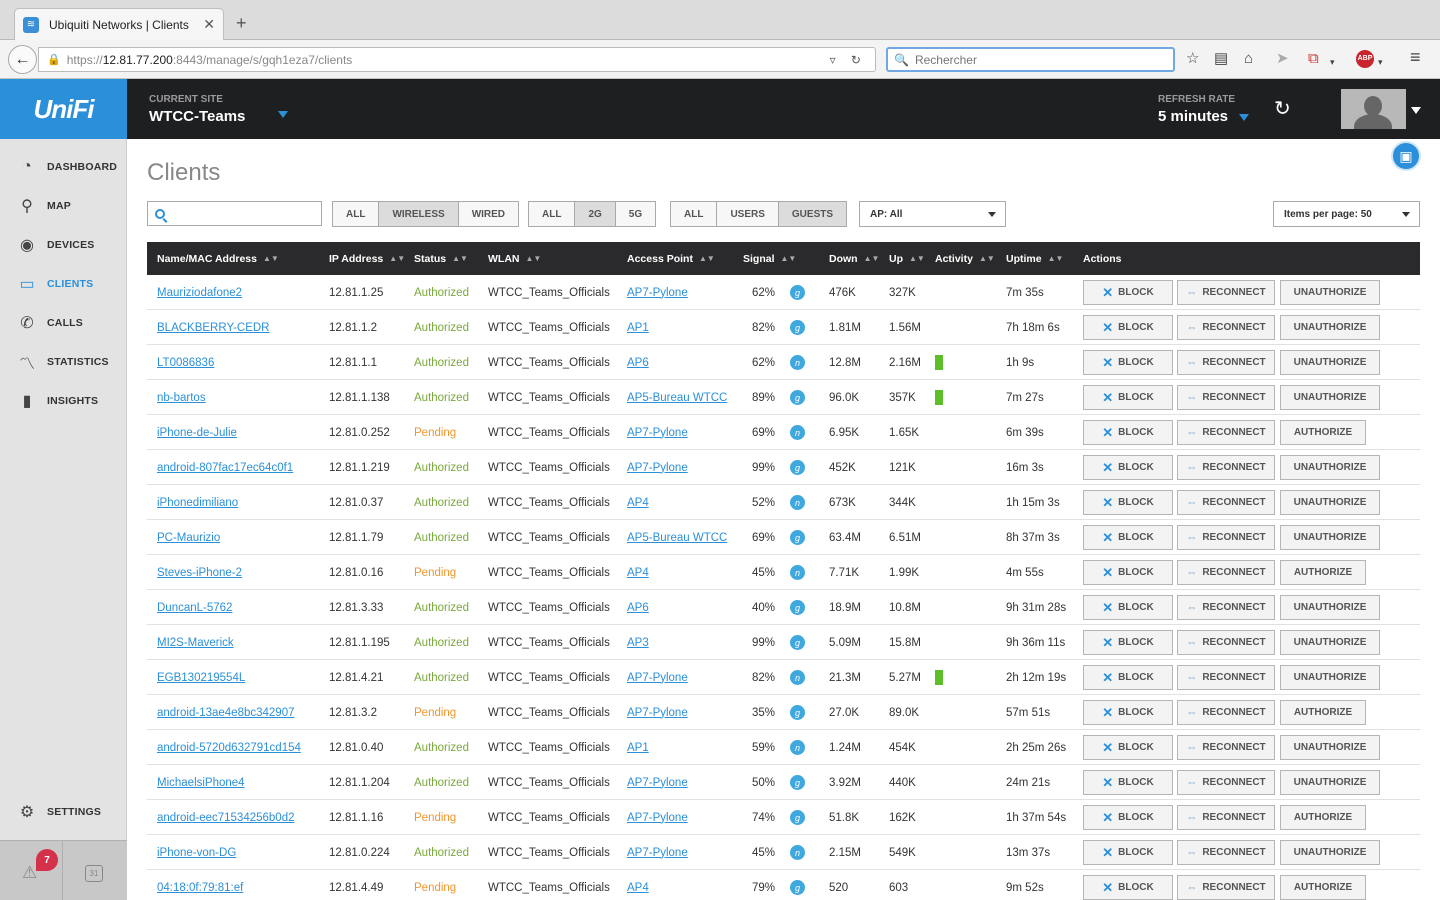  What do you see at coordinates (229, 748) in the screenshot?
I see `client-name-link: android-5720d632791cd154` at bounding box center [229, 748].